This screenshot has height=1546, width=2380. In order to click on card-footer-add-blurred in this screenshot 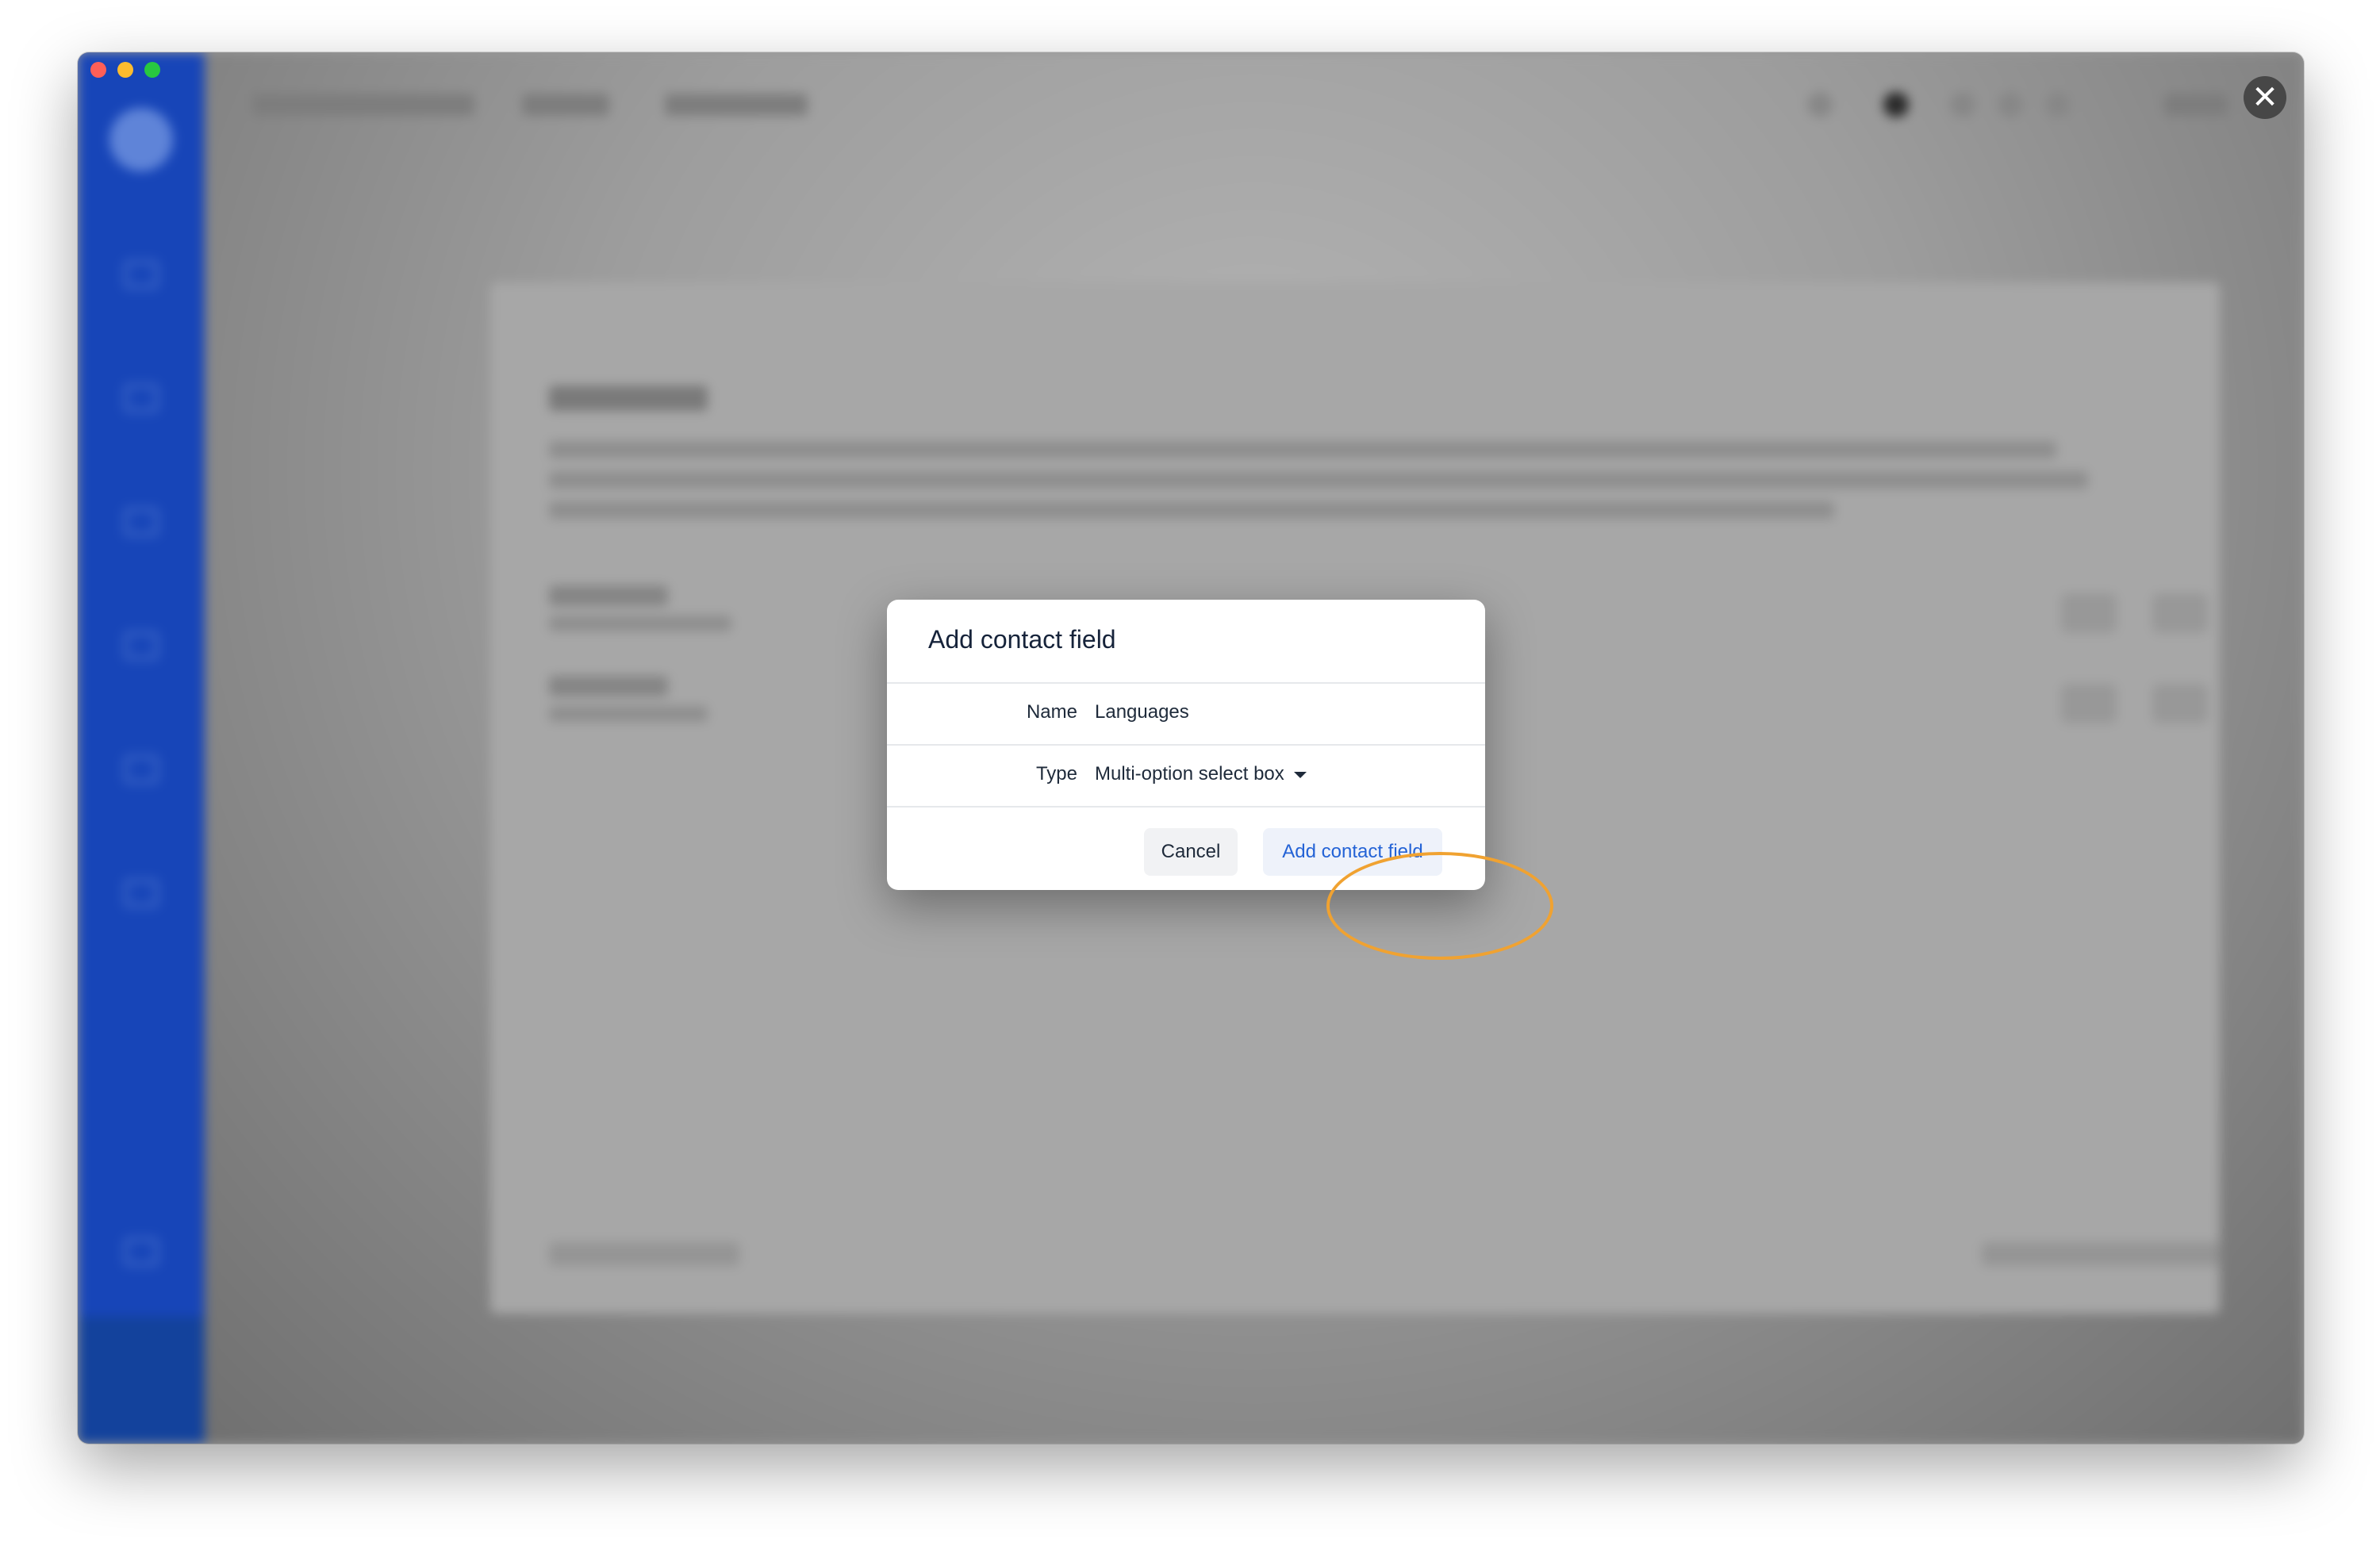, I will do `click(2101, 1254)`.